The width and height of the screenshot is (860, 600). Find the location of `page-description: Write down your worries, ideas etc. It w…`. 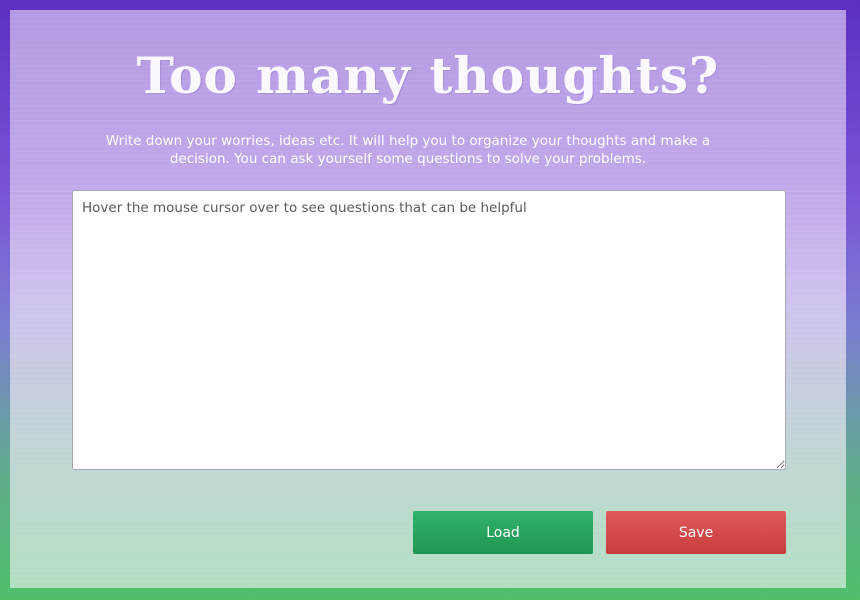

page-description: Write down your worries, ideas etc. It w… is located at coordinates (408, 150).